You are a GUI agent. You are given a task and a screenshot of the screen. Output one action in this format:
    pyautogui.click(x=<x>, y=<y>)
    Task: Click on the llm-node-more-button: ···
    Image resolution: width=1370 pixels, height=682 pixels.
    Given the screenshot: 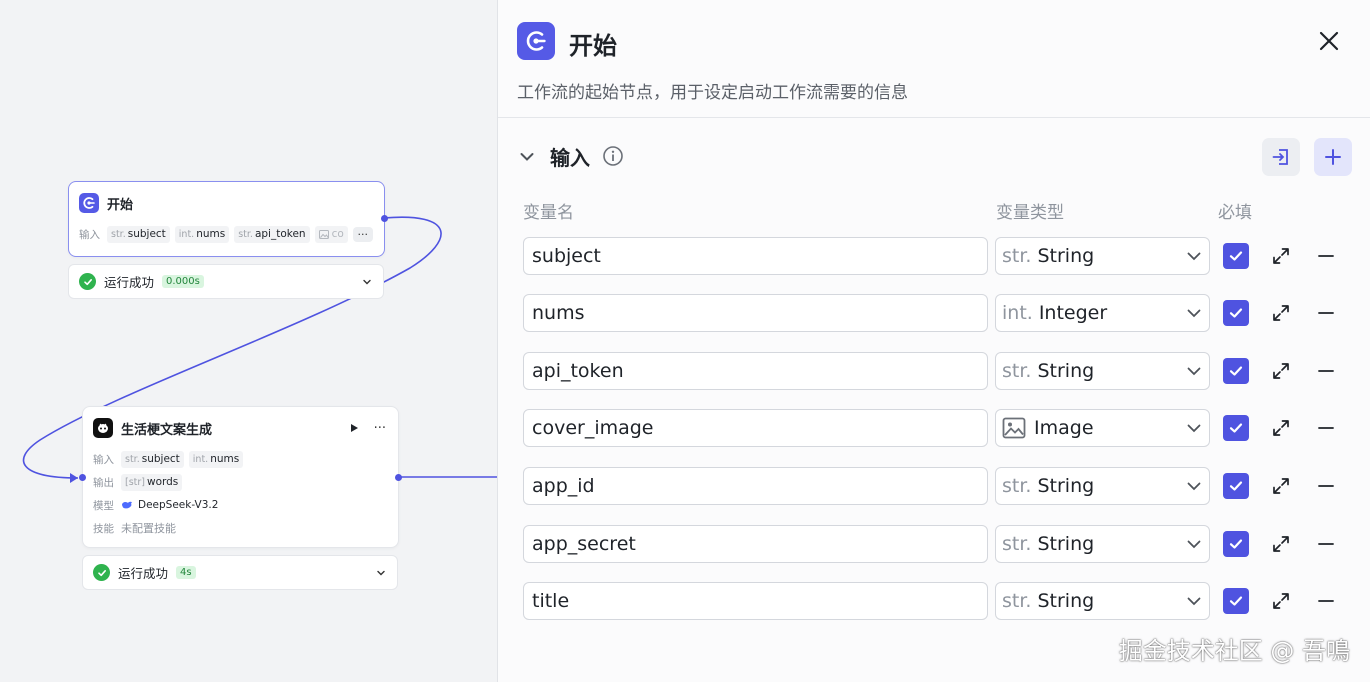 What is the action you would take?
    pyautogui.click(x=380, y=428)
    